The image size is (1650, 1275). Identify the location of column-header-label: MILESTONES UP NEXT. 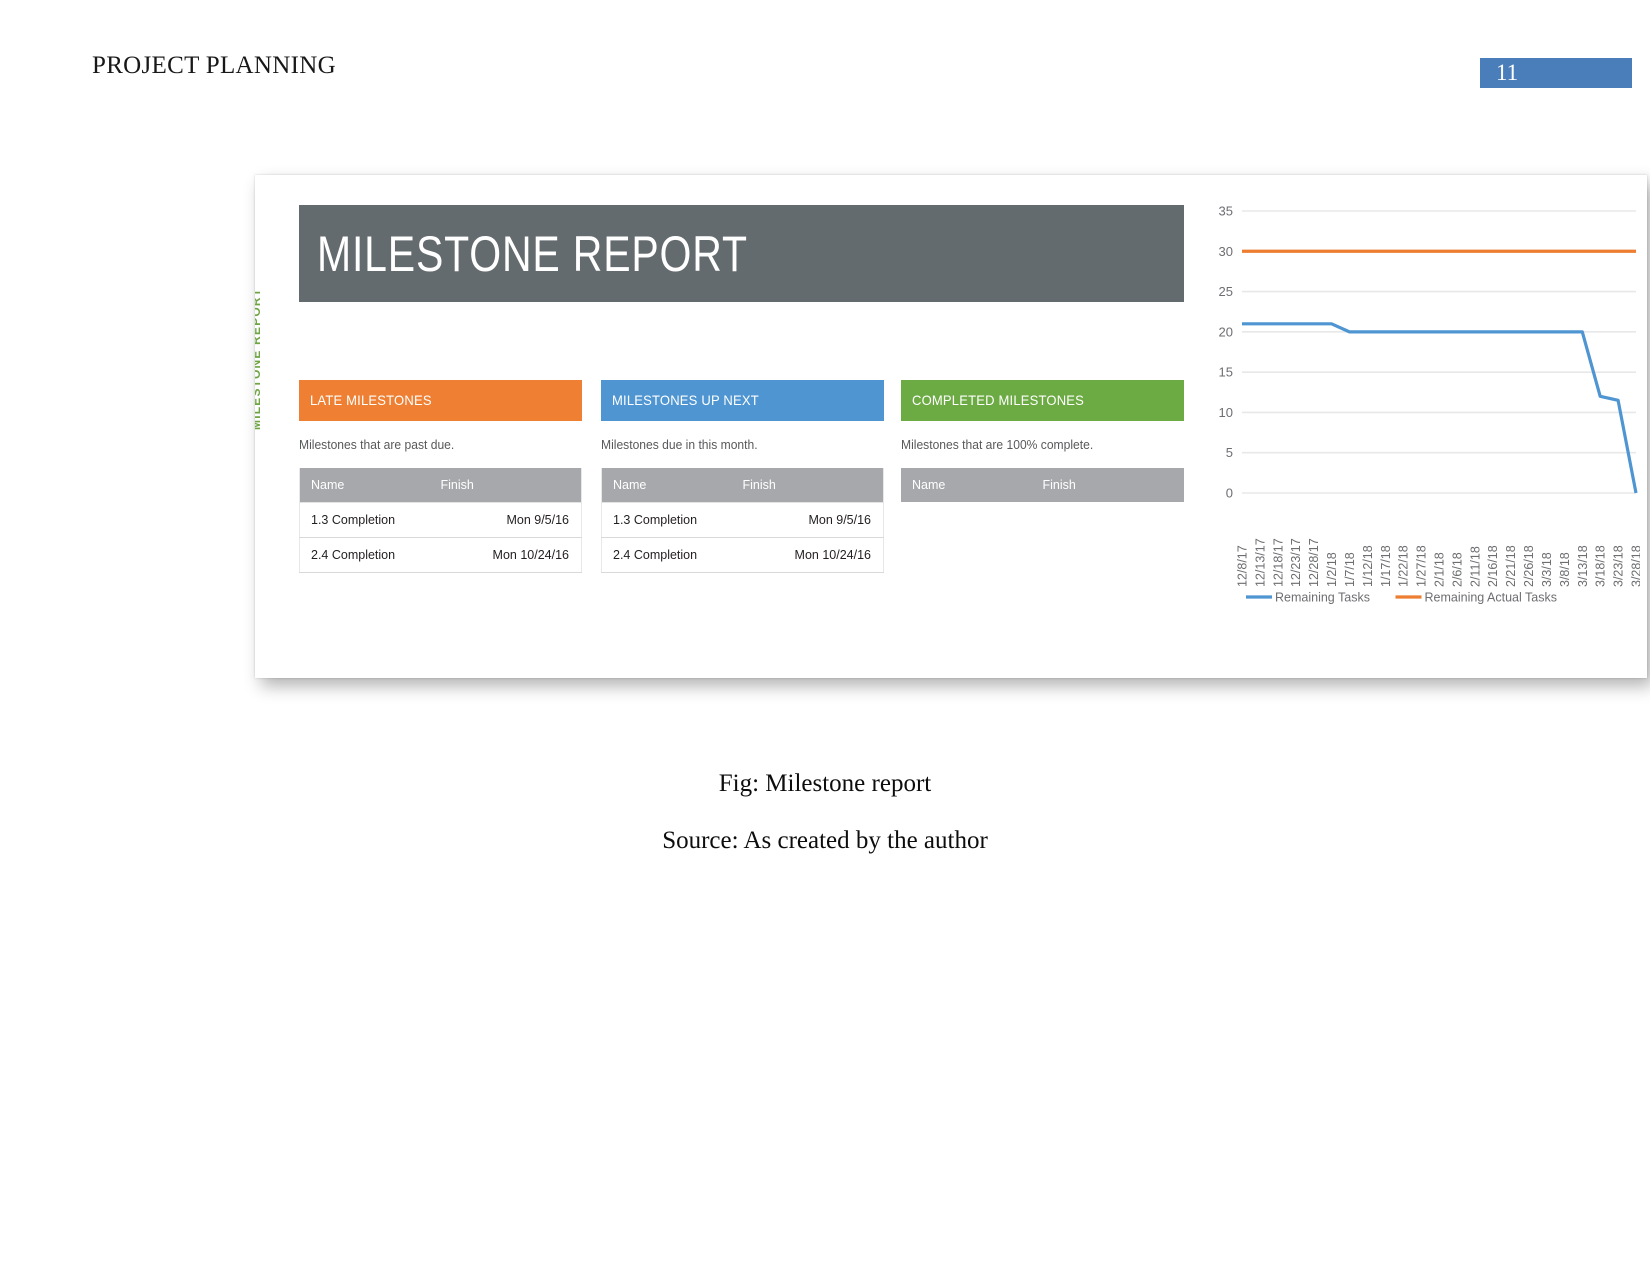
(685, 400).